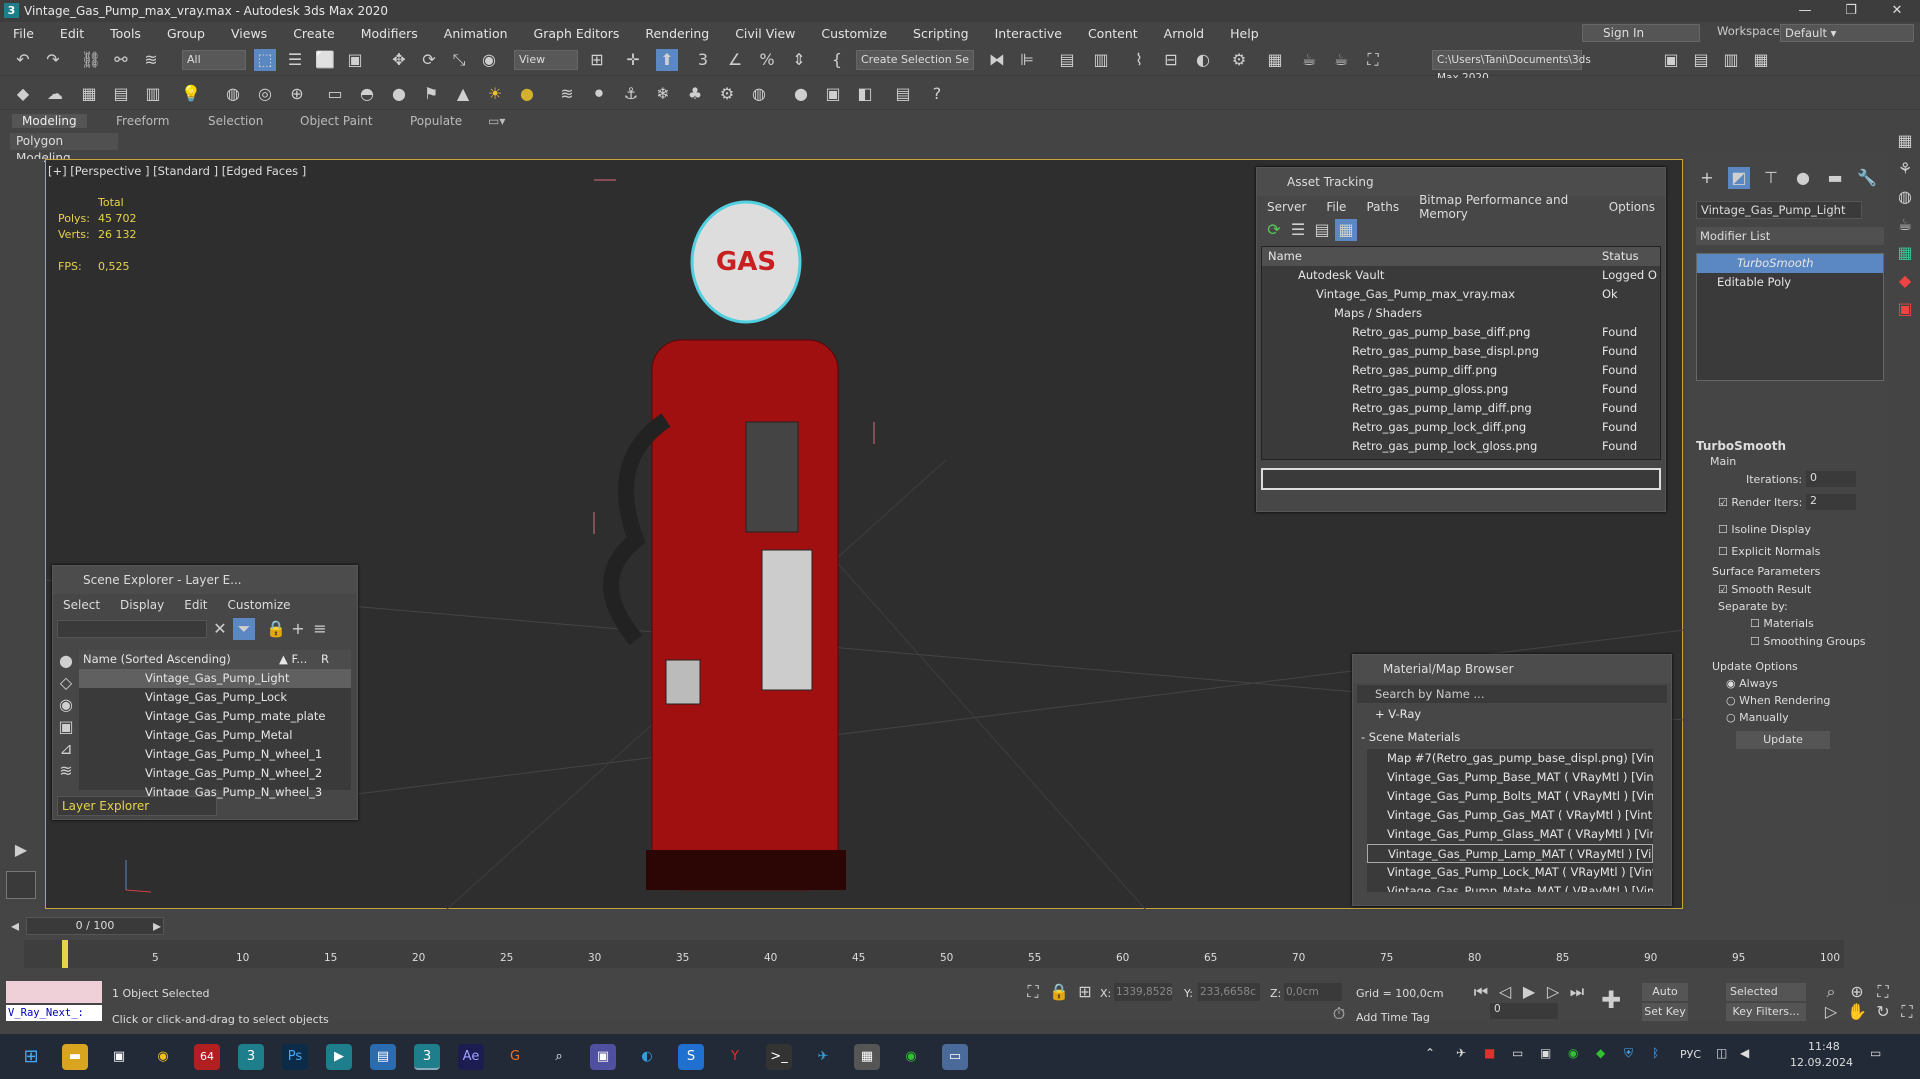 This screenshot has width=1920, height=1079. I want to click on orbit-icon: ↻, so click(1883, 1012).